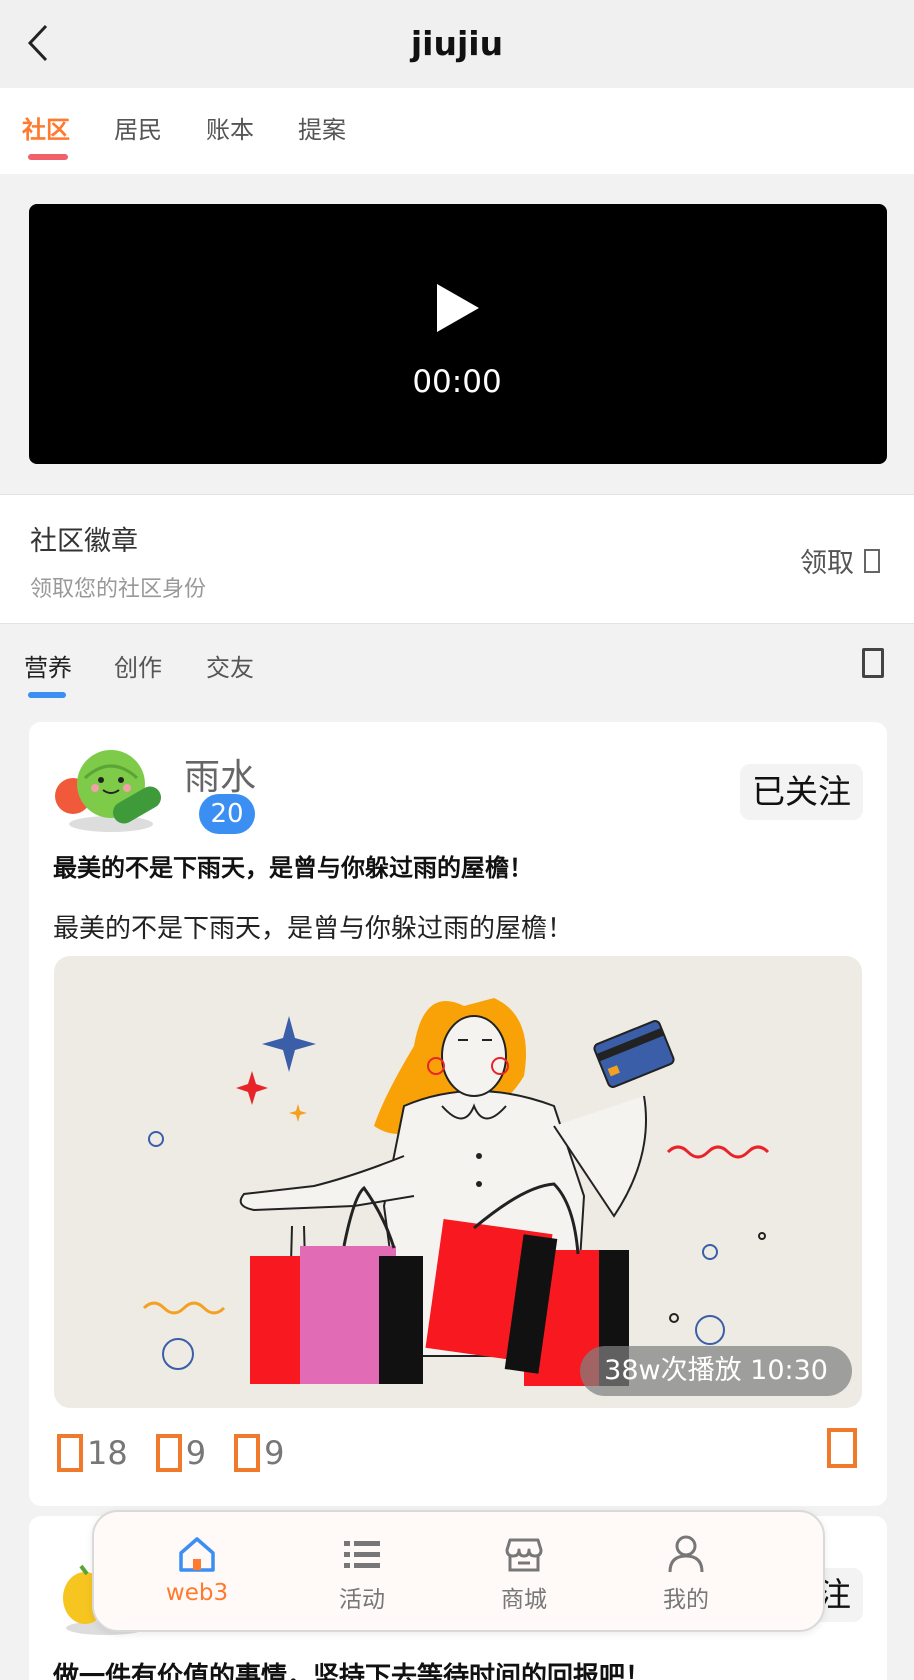  I want to click on chevron-right-icon, so click(872, 560).